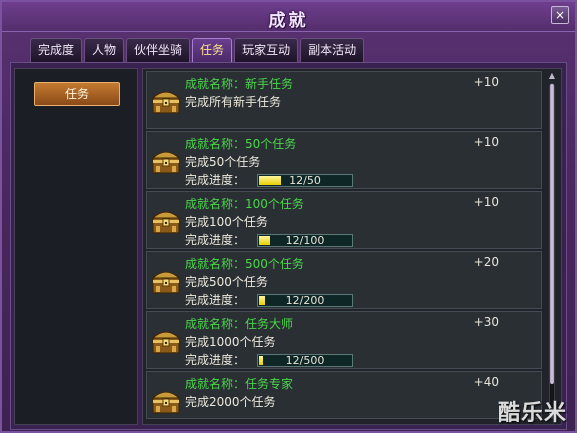 This screenshot has width=577, height=433. I want to click on progress-text: 12/200, so click(305, 300).